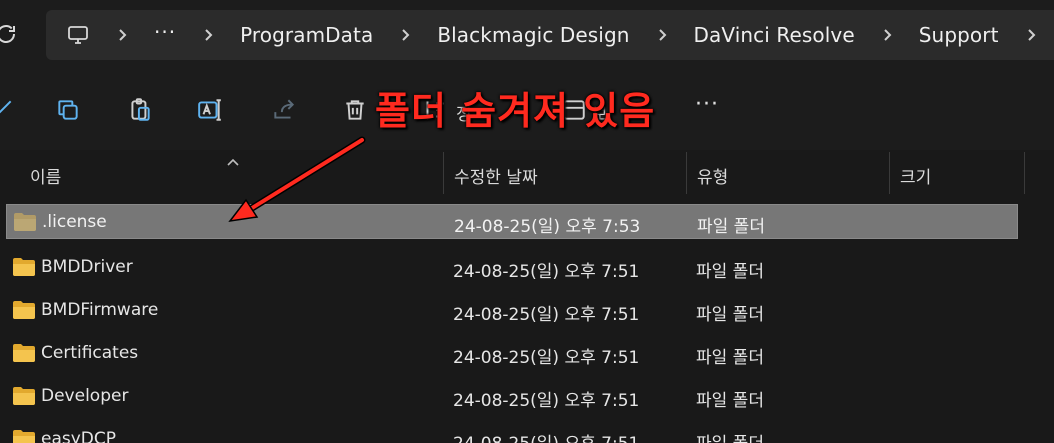 This screenshot has height=443, width=1054. What do you see at coordinates (9, 34) in the screenshot?
I see `refresh-icon` at bounding box center [9, 34].